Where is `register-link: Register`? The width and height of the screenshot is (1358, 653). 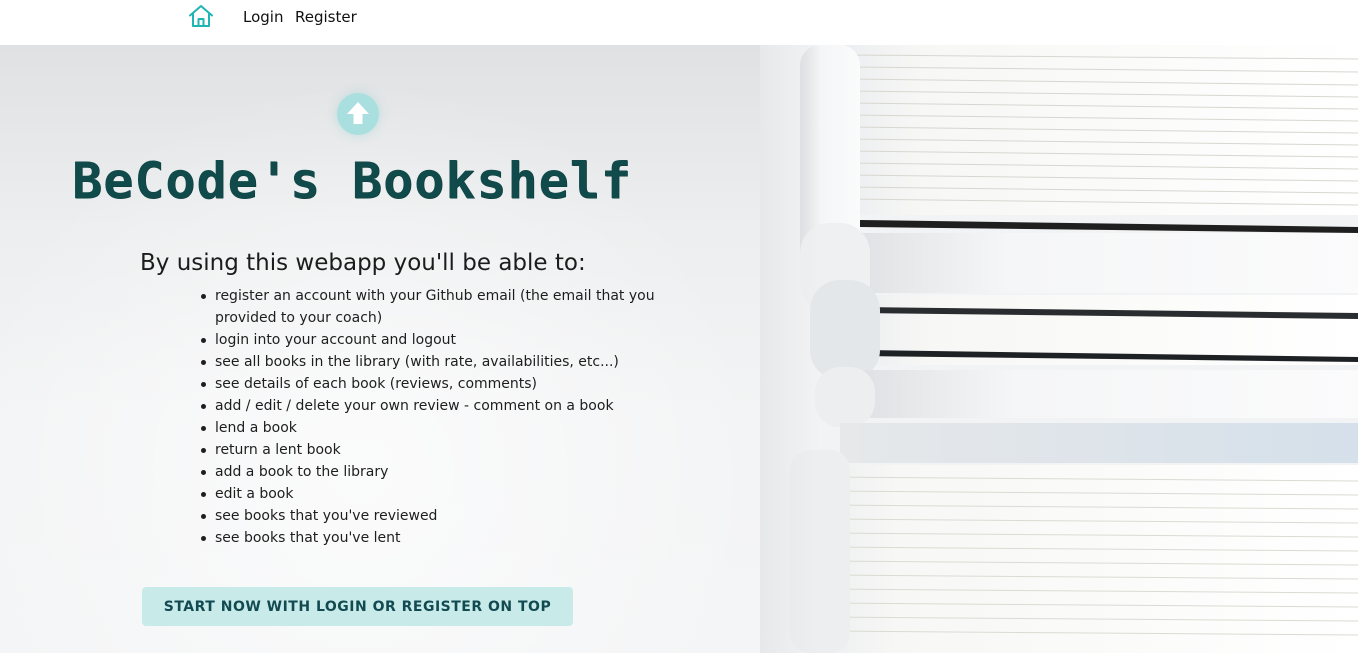 register-link: Register is located at coordinates (326, 17).